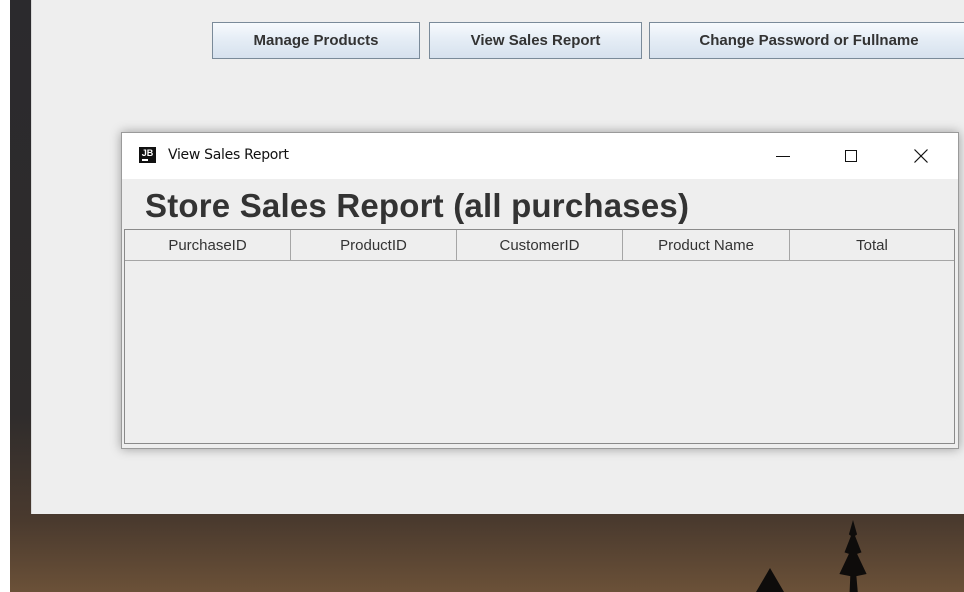  I want to click on column-header-total: Total, so click(872, 245).